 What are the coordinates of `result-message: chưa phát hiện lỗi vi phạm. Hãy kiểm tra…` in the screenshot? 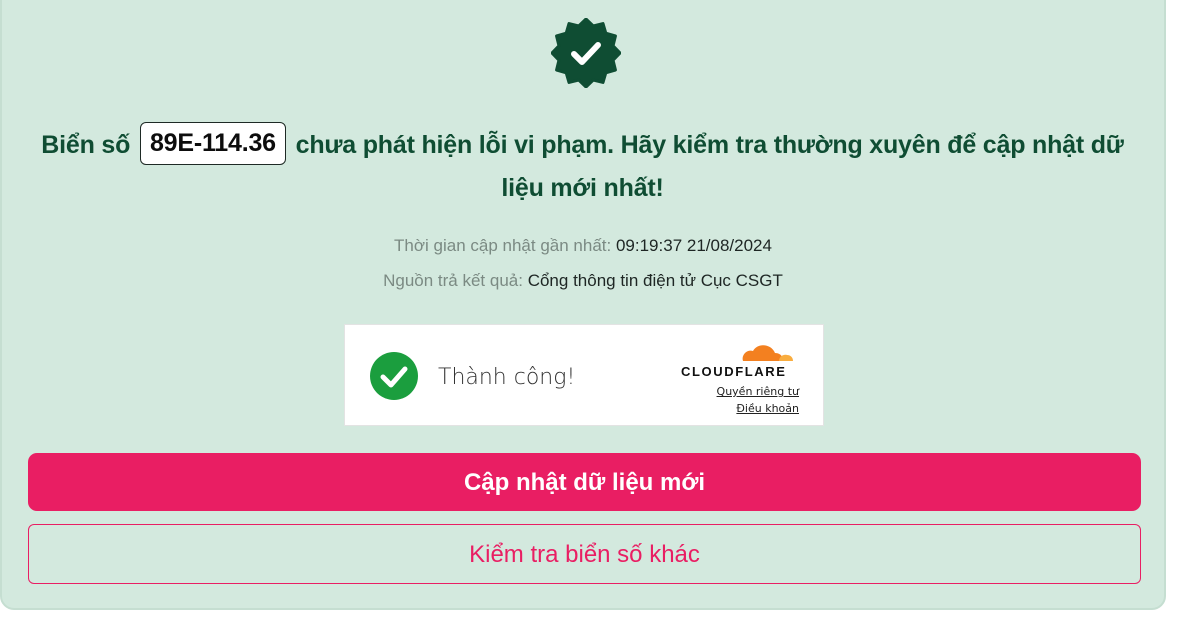 It's located at (709, 166).